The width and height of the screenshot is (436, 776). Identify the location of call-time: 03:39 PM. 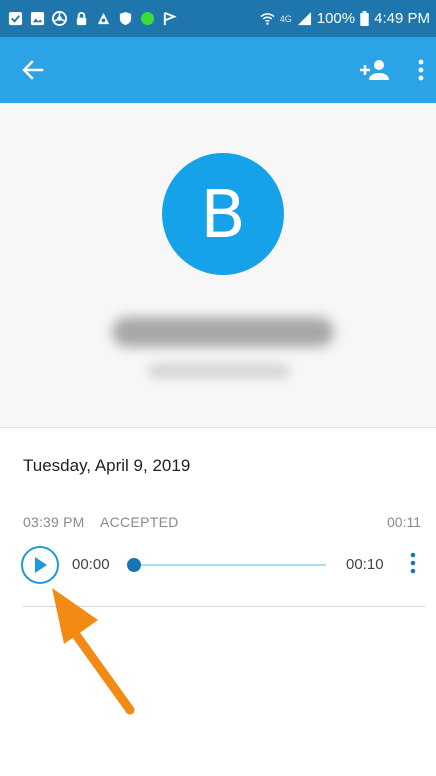
(54, 522).